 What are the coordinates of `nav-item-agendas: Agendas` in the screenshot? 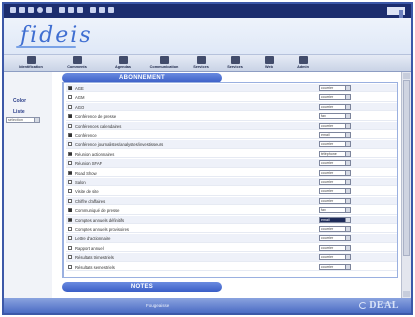 It's located at (123, 62).